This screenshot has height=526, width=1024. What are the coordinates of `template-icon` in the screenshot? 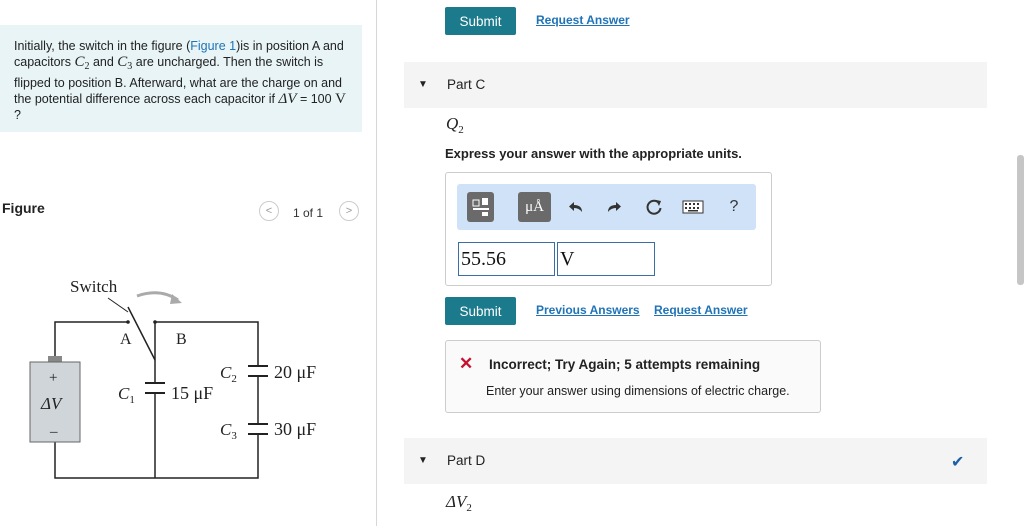 It's located at (480, 207).